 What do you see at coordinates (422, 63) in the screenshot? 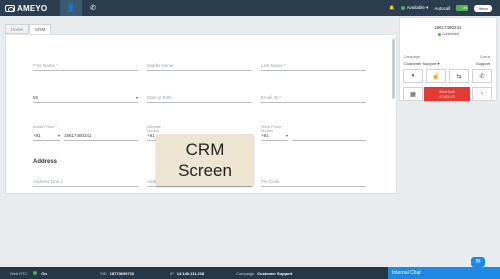
I see `campaign-select: Customer Support ▾` at bounding box center [422, 63].